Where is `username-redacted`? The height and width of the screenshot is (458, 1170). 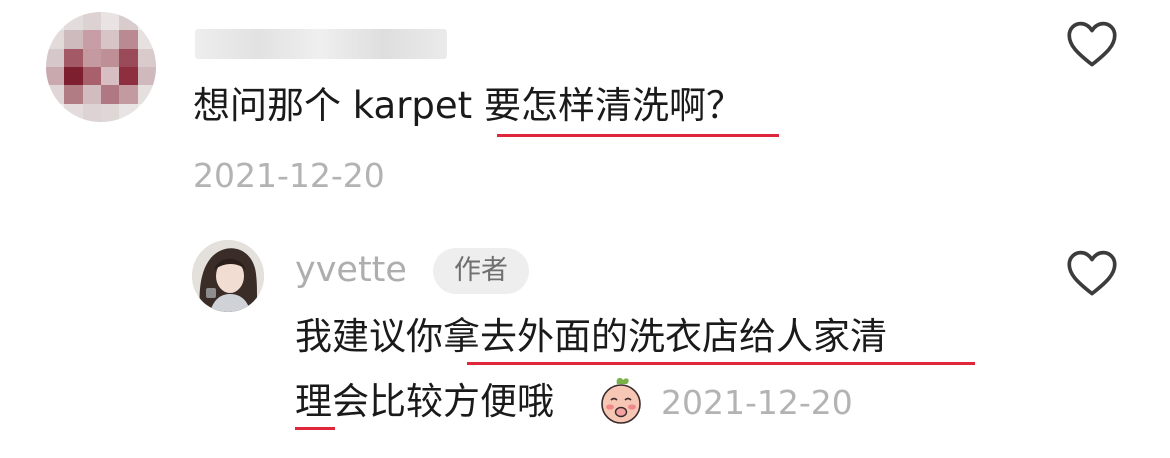 username-redacted is located at coordinates (321, 44).